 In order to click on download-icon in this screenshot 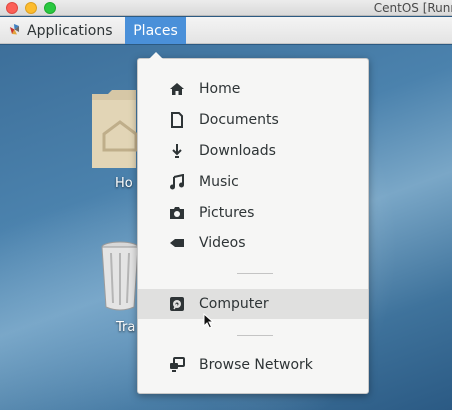, I will do `click(177, 151)`.